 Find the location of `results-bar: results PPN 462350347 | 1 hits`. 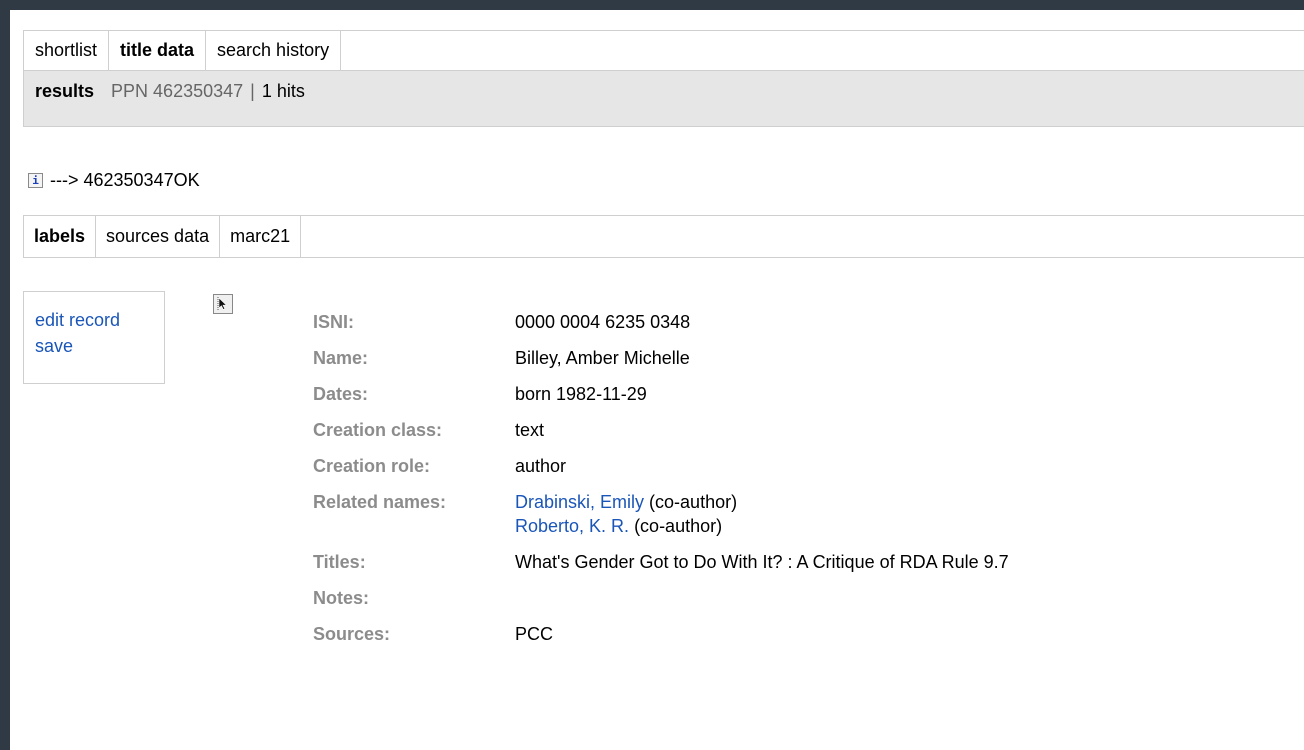

results-bar: results PPN 462350347 | 1 hits is located at coordinates (663, 99).